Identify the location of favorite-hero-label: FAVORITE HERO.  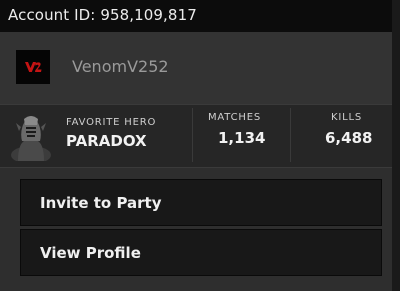
(111, 122).